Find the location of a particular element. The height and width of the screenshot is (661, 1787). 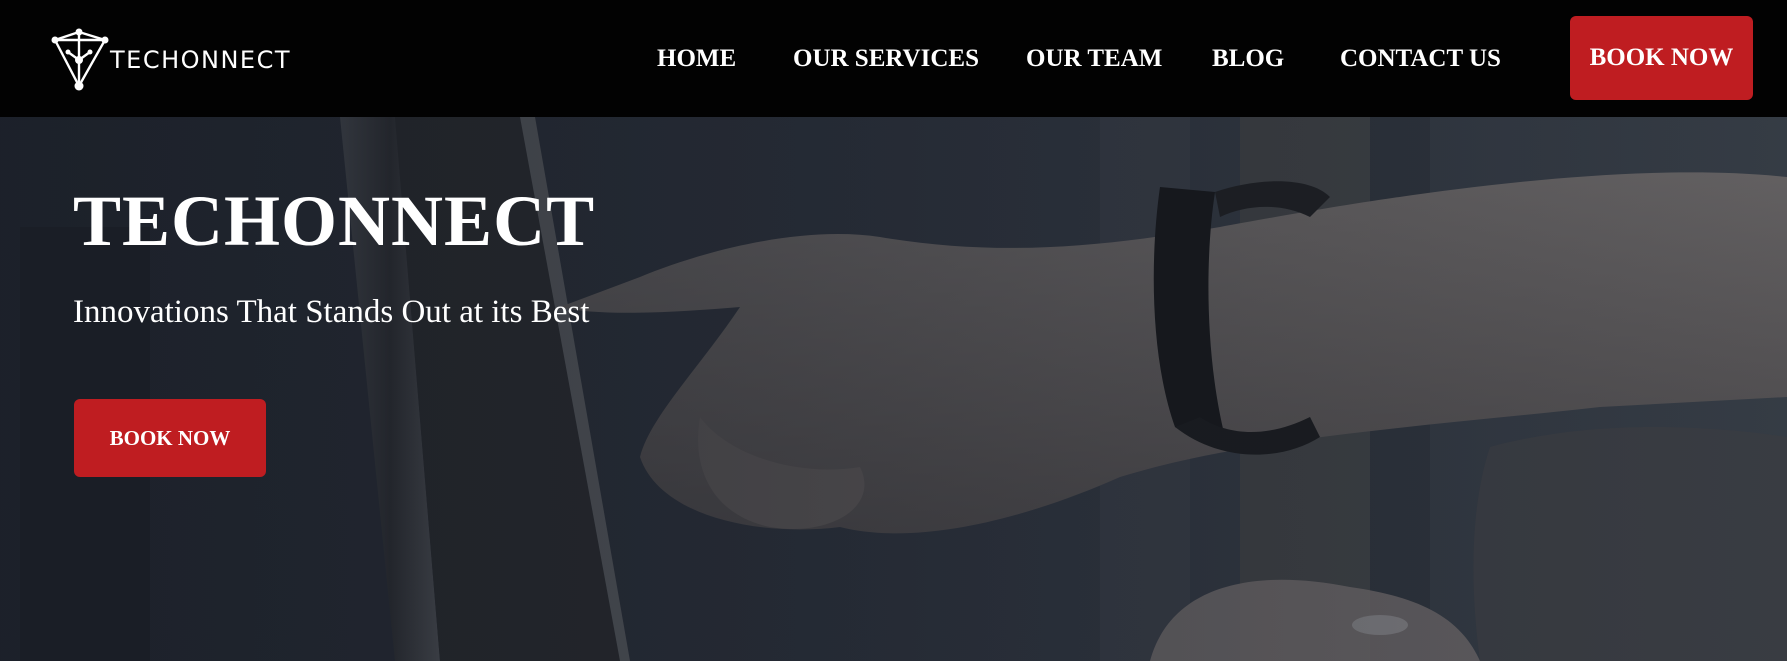

hero-subtitle: Innovations That Stands Out at its Best is located at coordinates (331, 312).